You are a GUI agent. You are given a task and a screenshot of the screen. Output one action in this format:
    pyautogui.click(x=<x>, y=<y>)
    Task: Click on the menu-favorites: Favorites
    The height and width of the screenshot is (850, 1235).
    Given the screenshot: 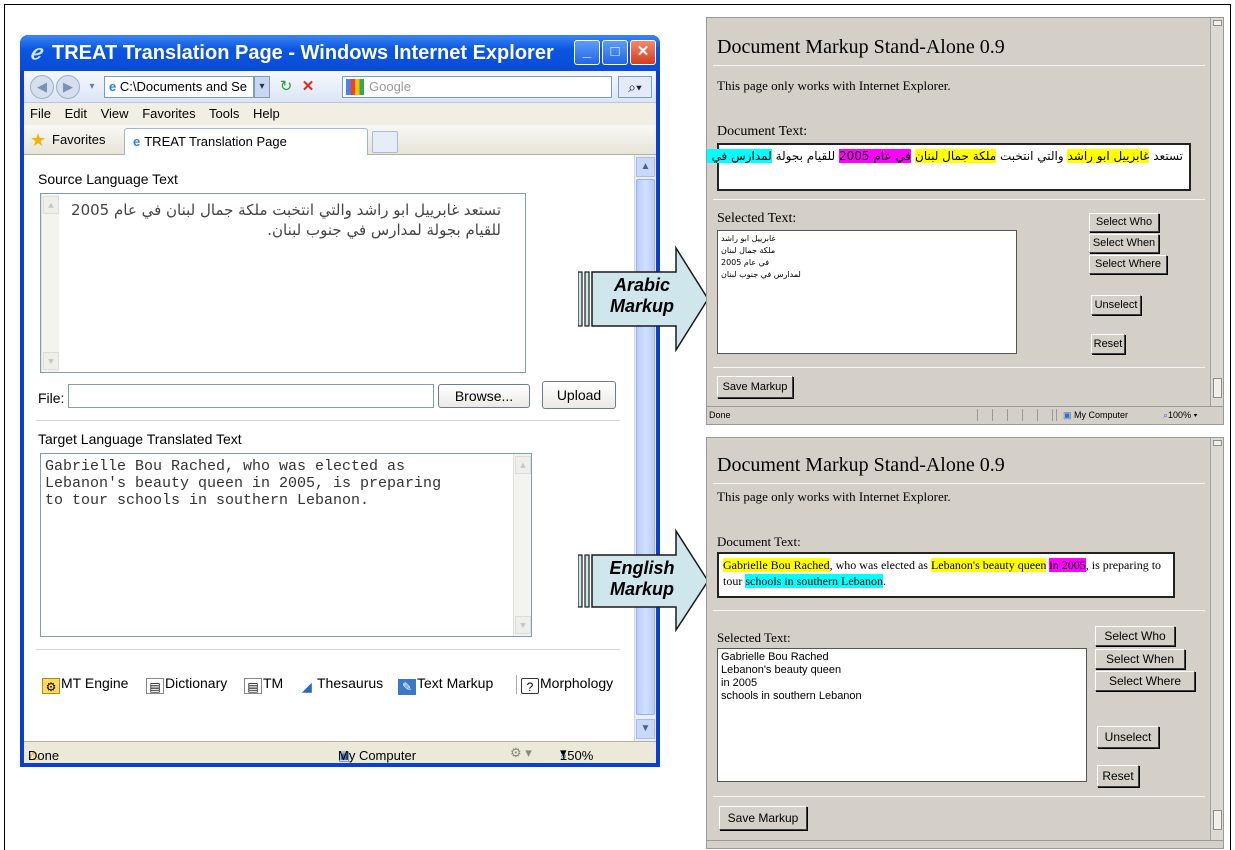 What is the action you would take?
    pyautogui.click(x=168, y=113)
    